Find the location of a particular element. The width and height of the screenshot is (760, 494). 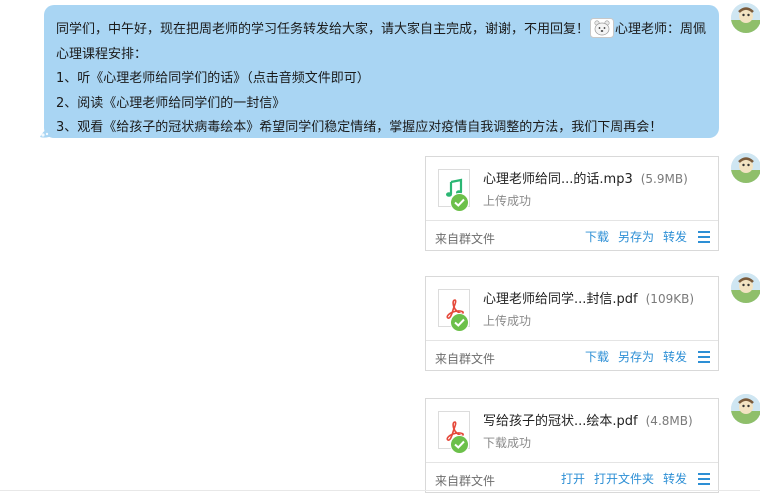

file-actions: 打开 打开文件夹 转发 is located at coordinates (635, 478).